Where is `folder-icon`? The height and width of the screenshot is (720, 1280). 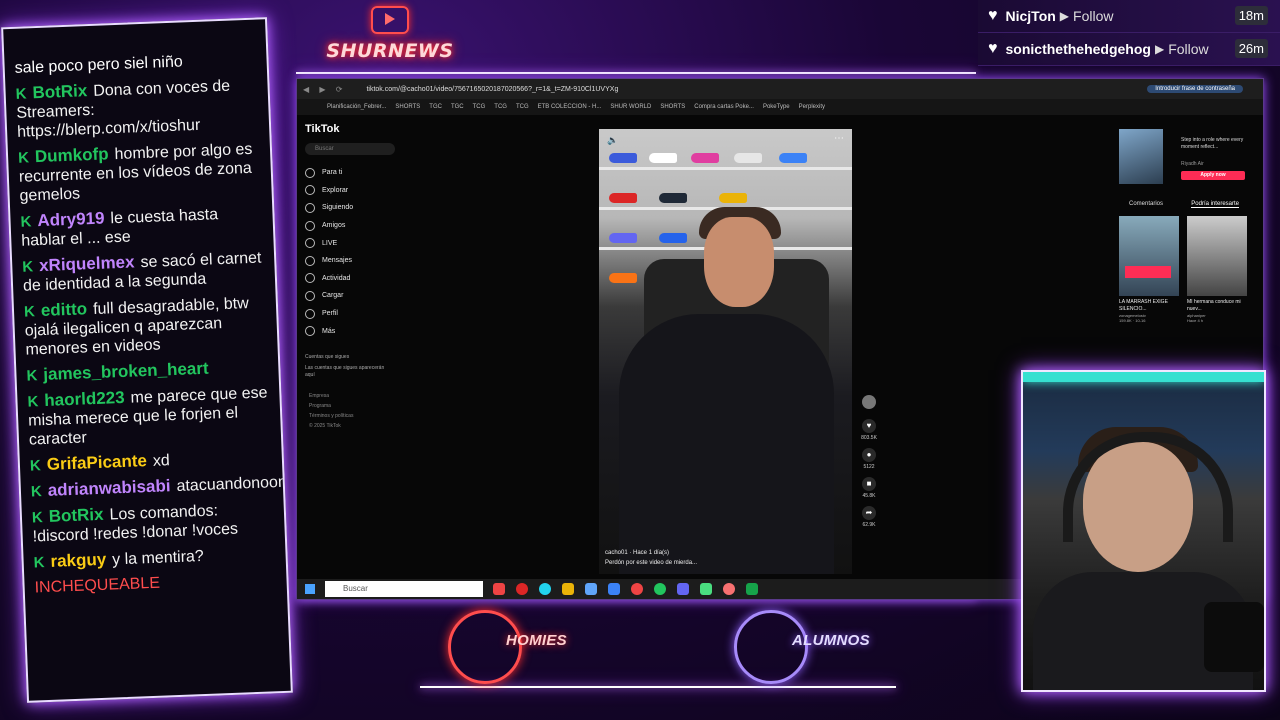 folder-icon is located at coordinates (568, 589).